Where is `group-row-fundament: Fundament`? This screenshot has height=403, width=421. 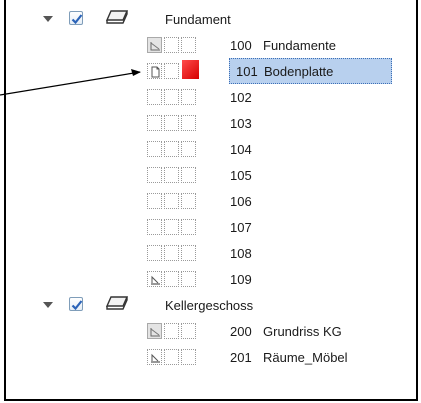
group-row-fundament: Fundament is located at coordinates (211, 19).